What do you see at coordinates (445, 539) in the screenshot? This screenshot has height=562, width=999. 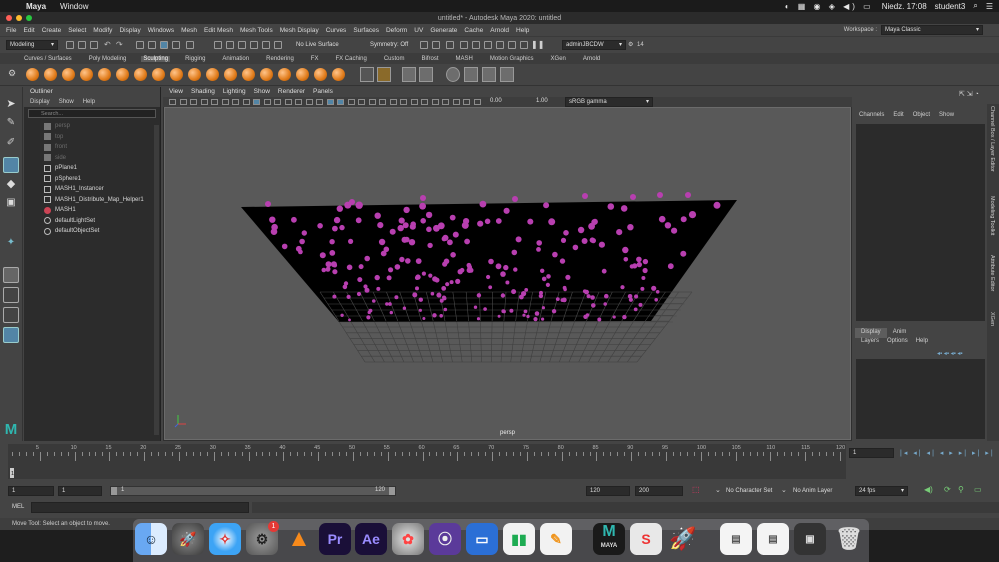 I see `motion-icon: ⦿` at bounding box center [445, 539].